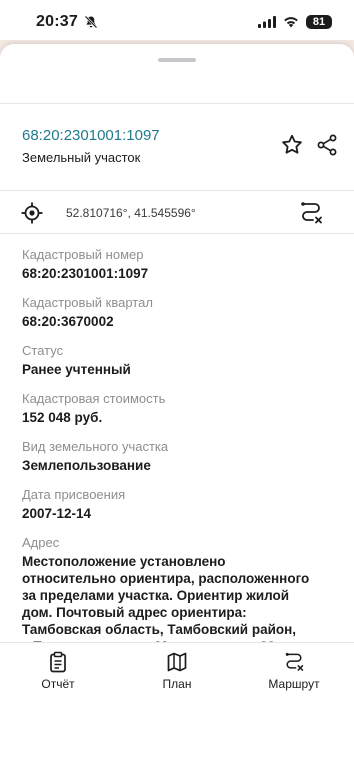  I want to click on coordinates-text: 52.810716°, 41.545596°, so click(131, 213).